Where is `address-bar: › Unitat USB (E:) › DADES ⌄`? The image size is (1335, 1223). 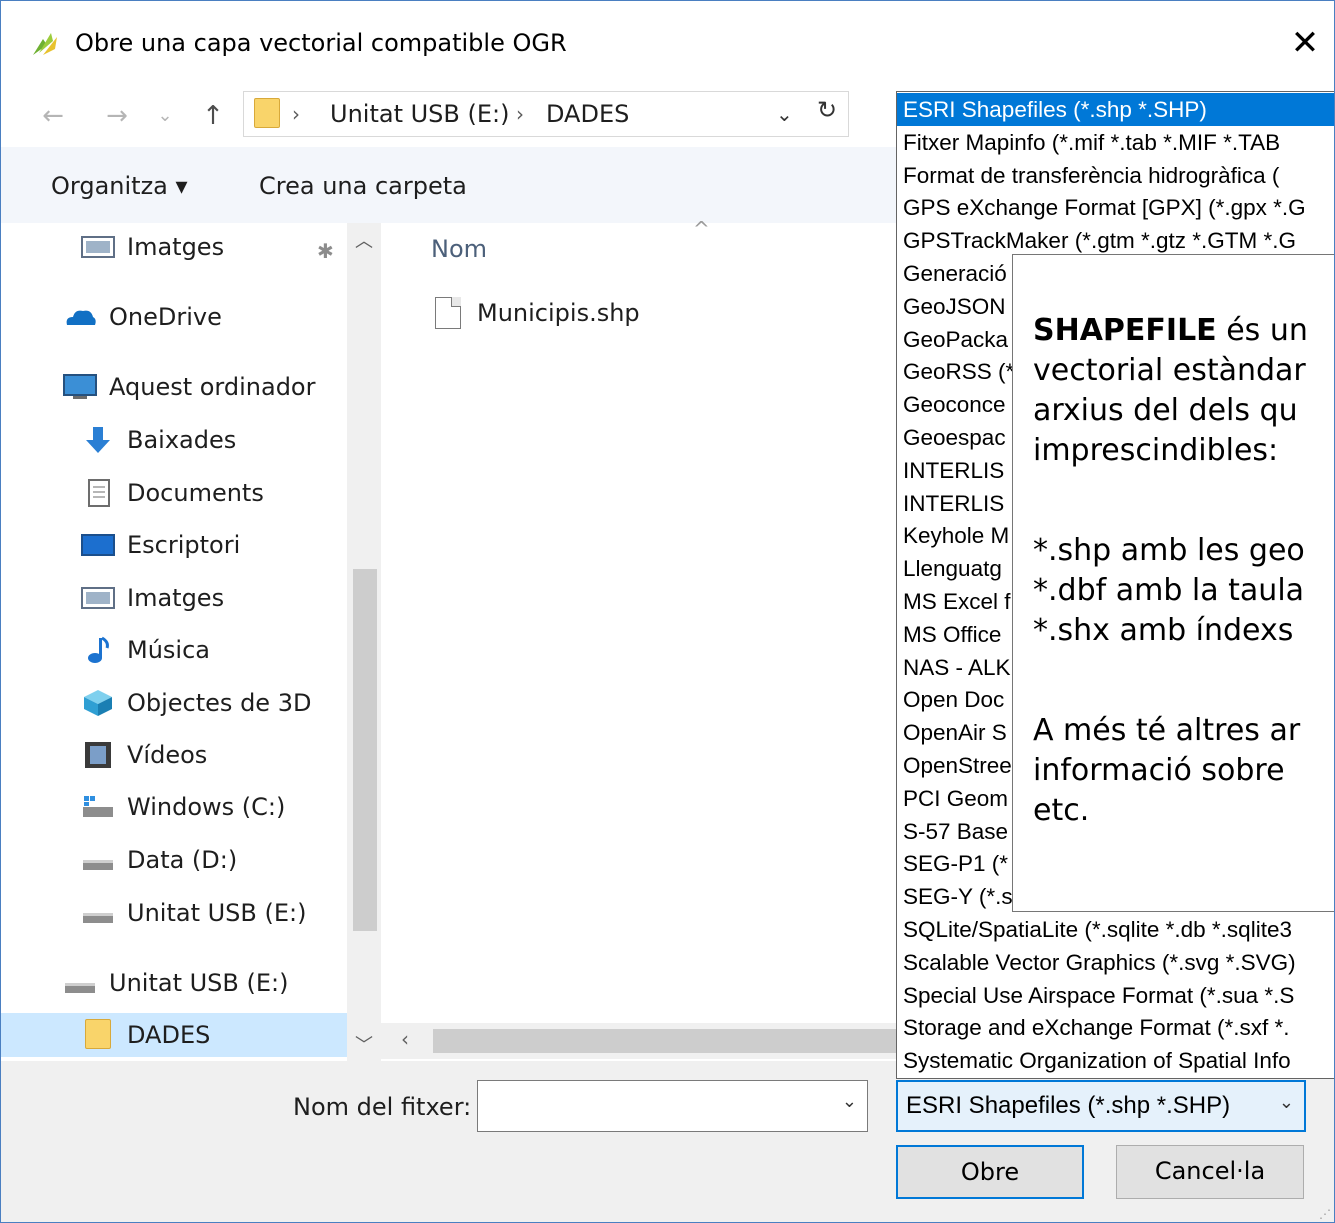 address-bar: › Unitat USB (E:) › DADES ⌄ is located at coordinates (546, 114).